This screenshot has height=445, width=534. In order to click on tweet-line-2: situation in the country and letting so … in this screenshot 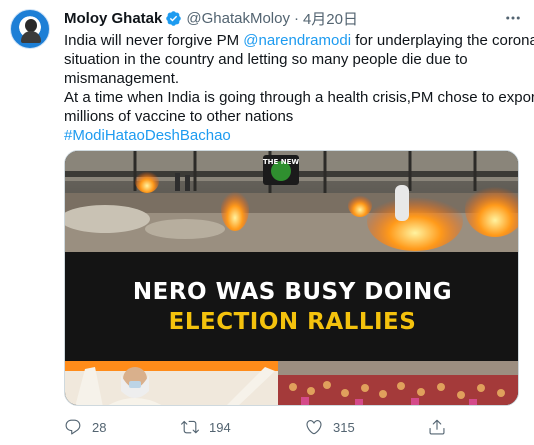, I will do `click(266, 59)`.